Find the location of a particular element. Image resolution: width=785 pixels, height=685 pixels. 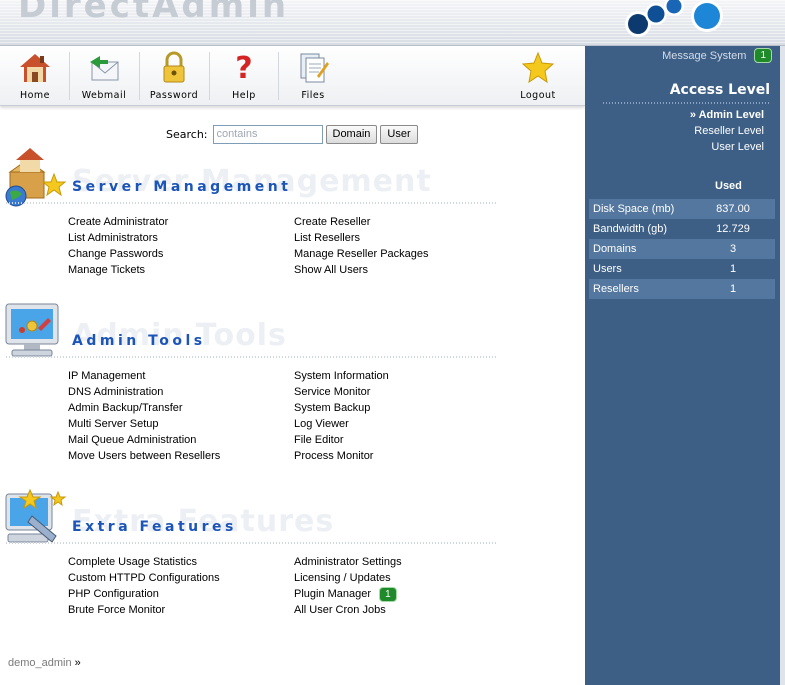

question-mark-icon: ? is located at coordinates (243, 68).